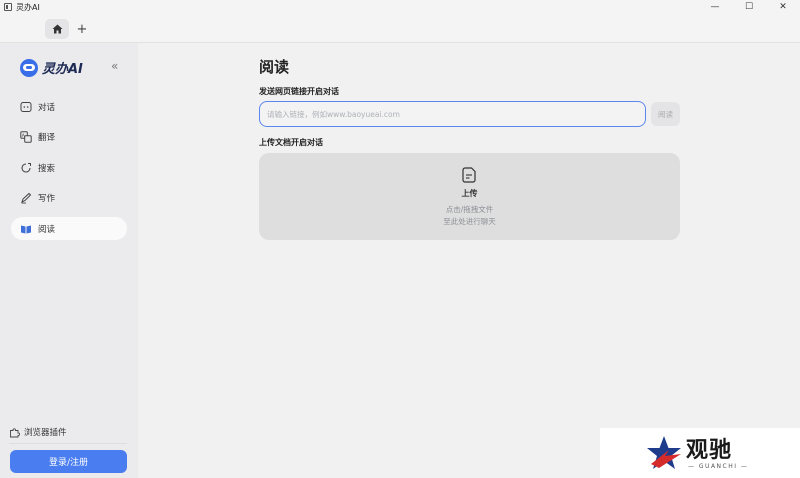 The width and height of the screenshot is (800, 478). Describe the element at coordinates (69, 106) in the screenshot. I see `sidebar-item-chat: 对话` at that location.